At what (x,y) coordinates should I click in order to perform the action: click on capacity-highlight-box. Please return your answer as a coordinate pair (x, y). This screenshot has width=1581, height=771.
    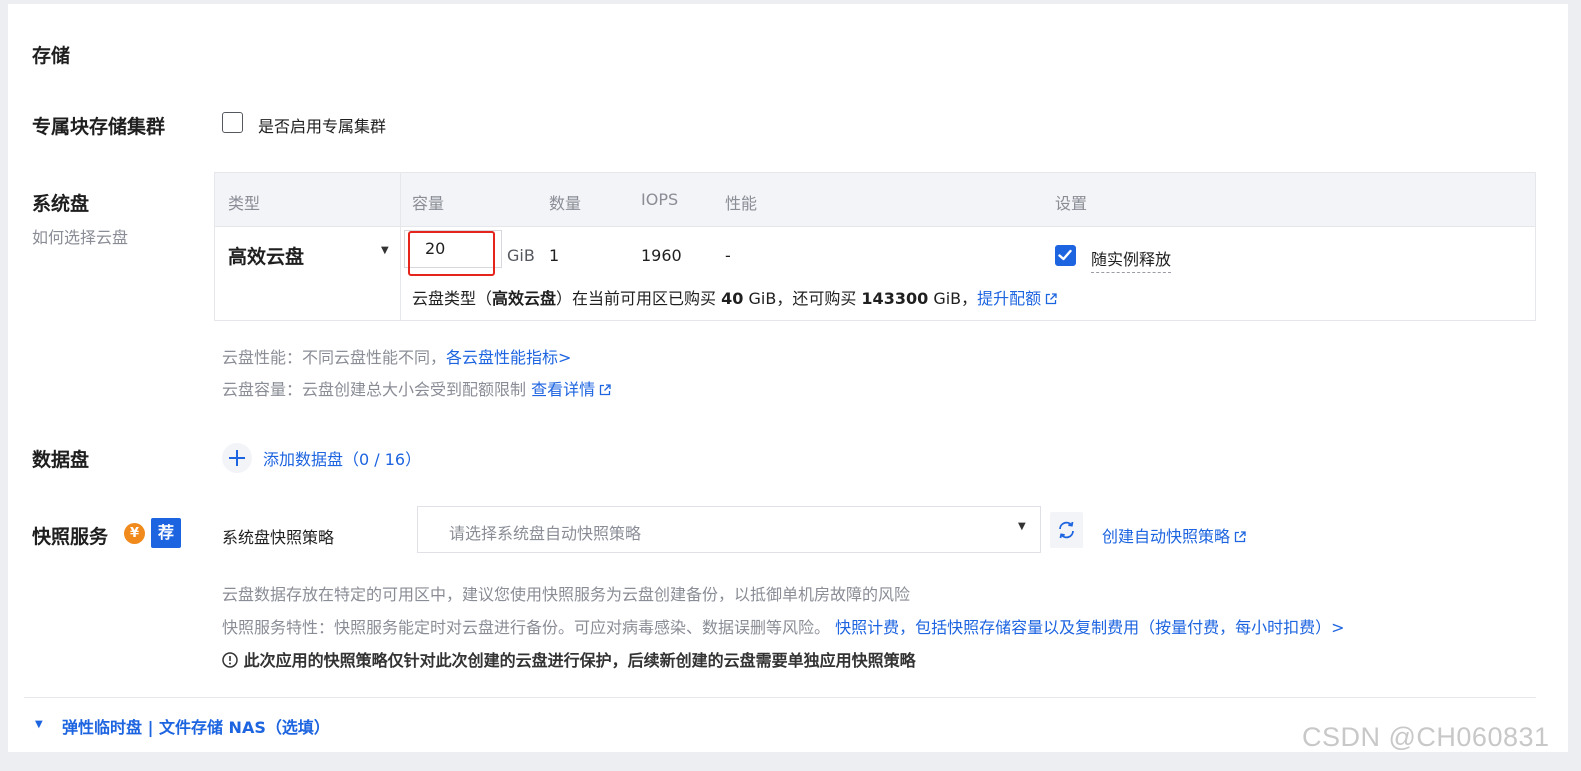
    Looking at the image, I should click on (451, 253).